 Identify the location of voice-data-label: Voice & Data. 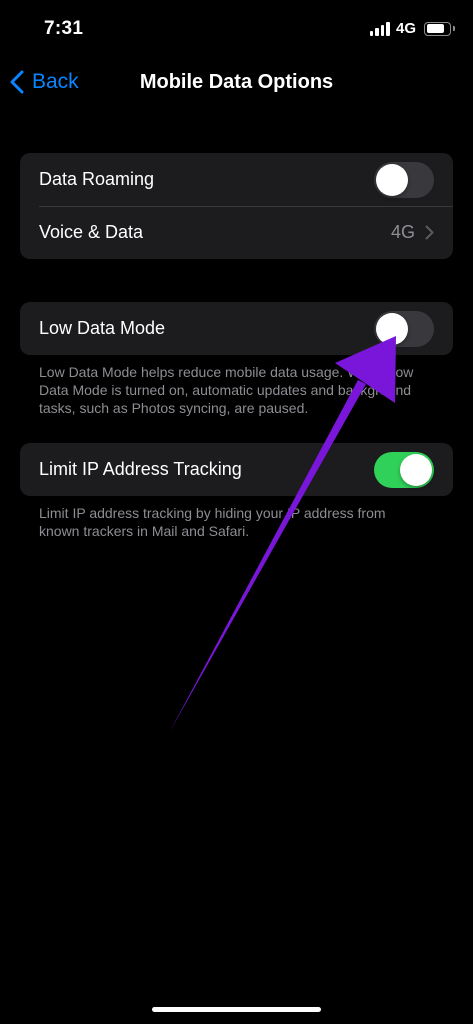
(91, 232).